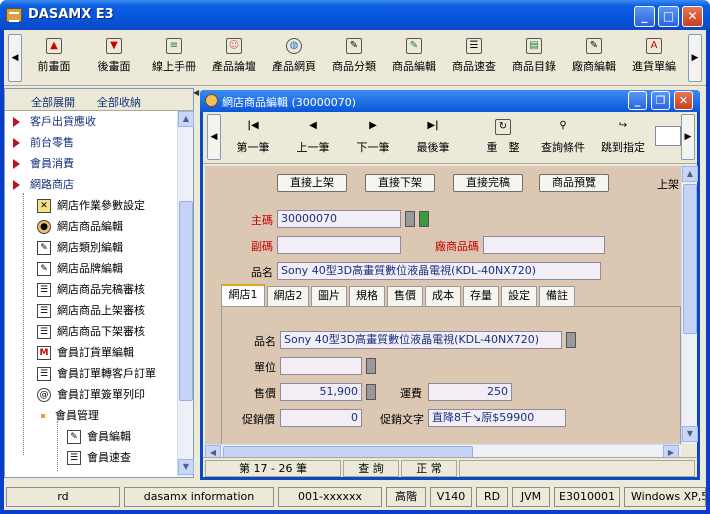  What do you see at coordinates (544, 245) in the screenshot?
I see `vendor-code-field` at bounding box center [544, 245].